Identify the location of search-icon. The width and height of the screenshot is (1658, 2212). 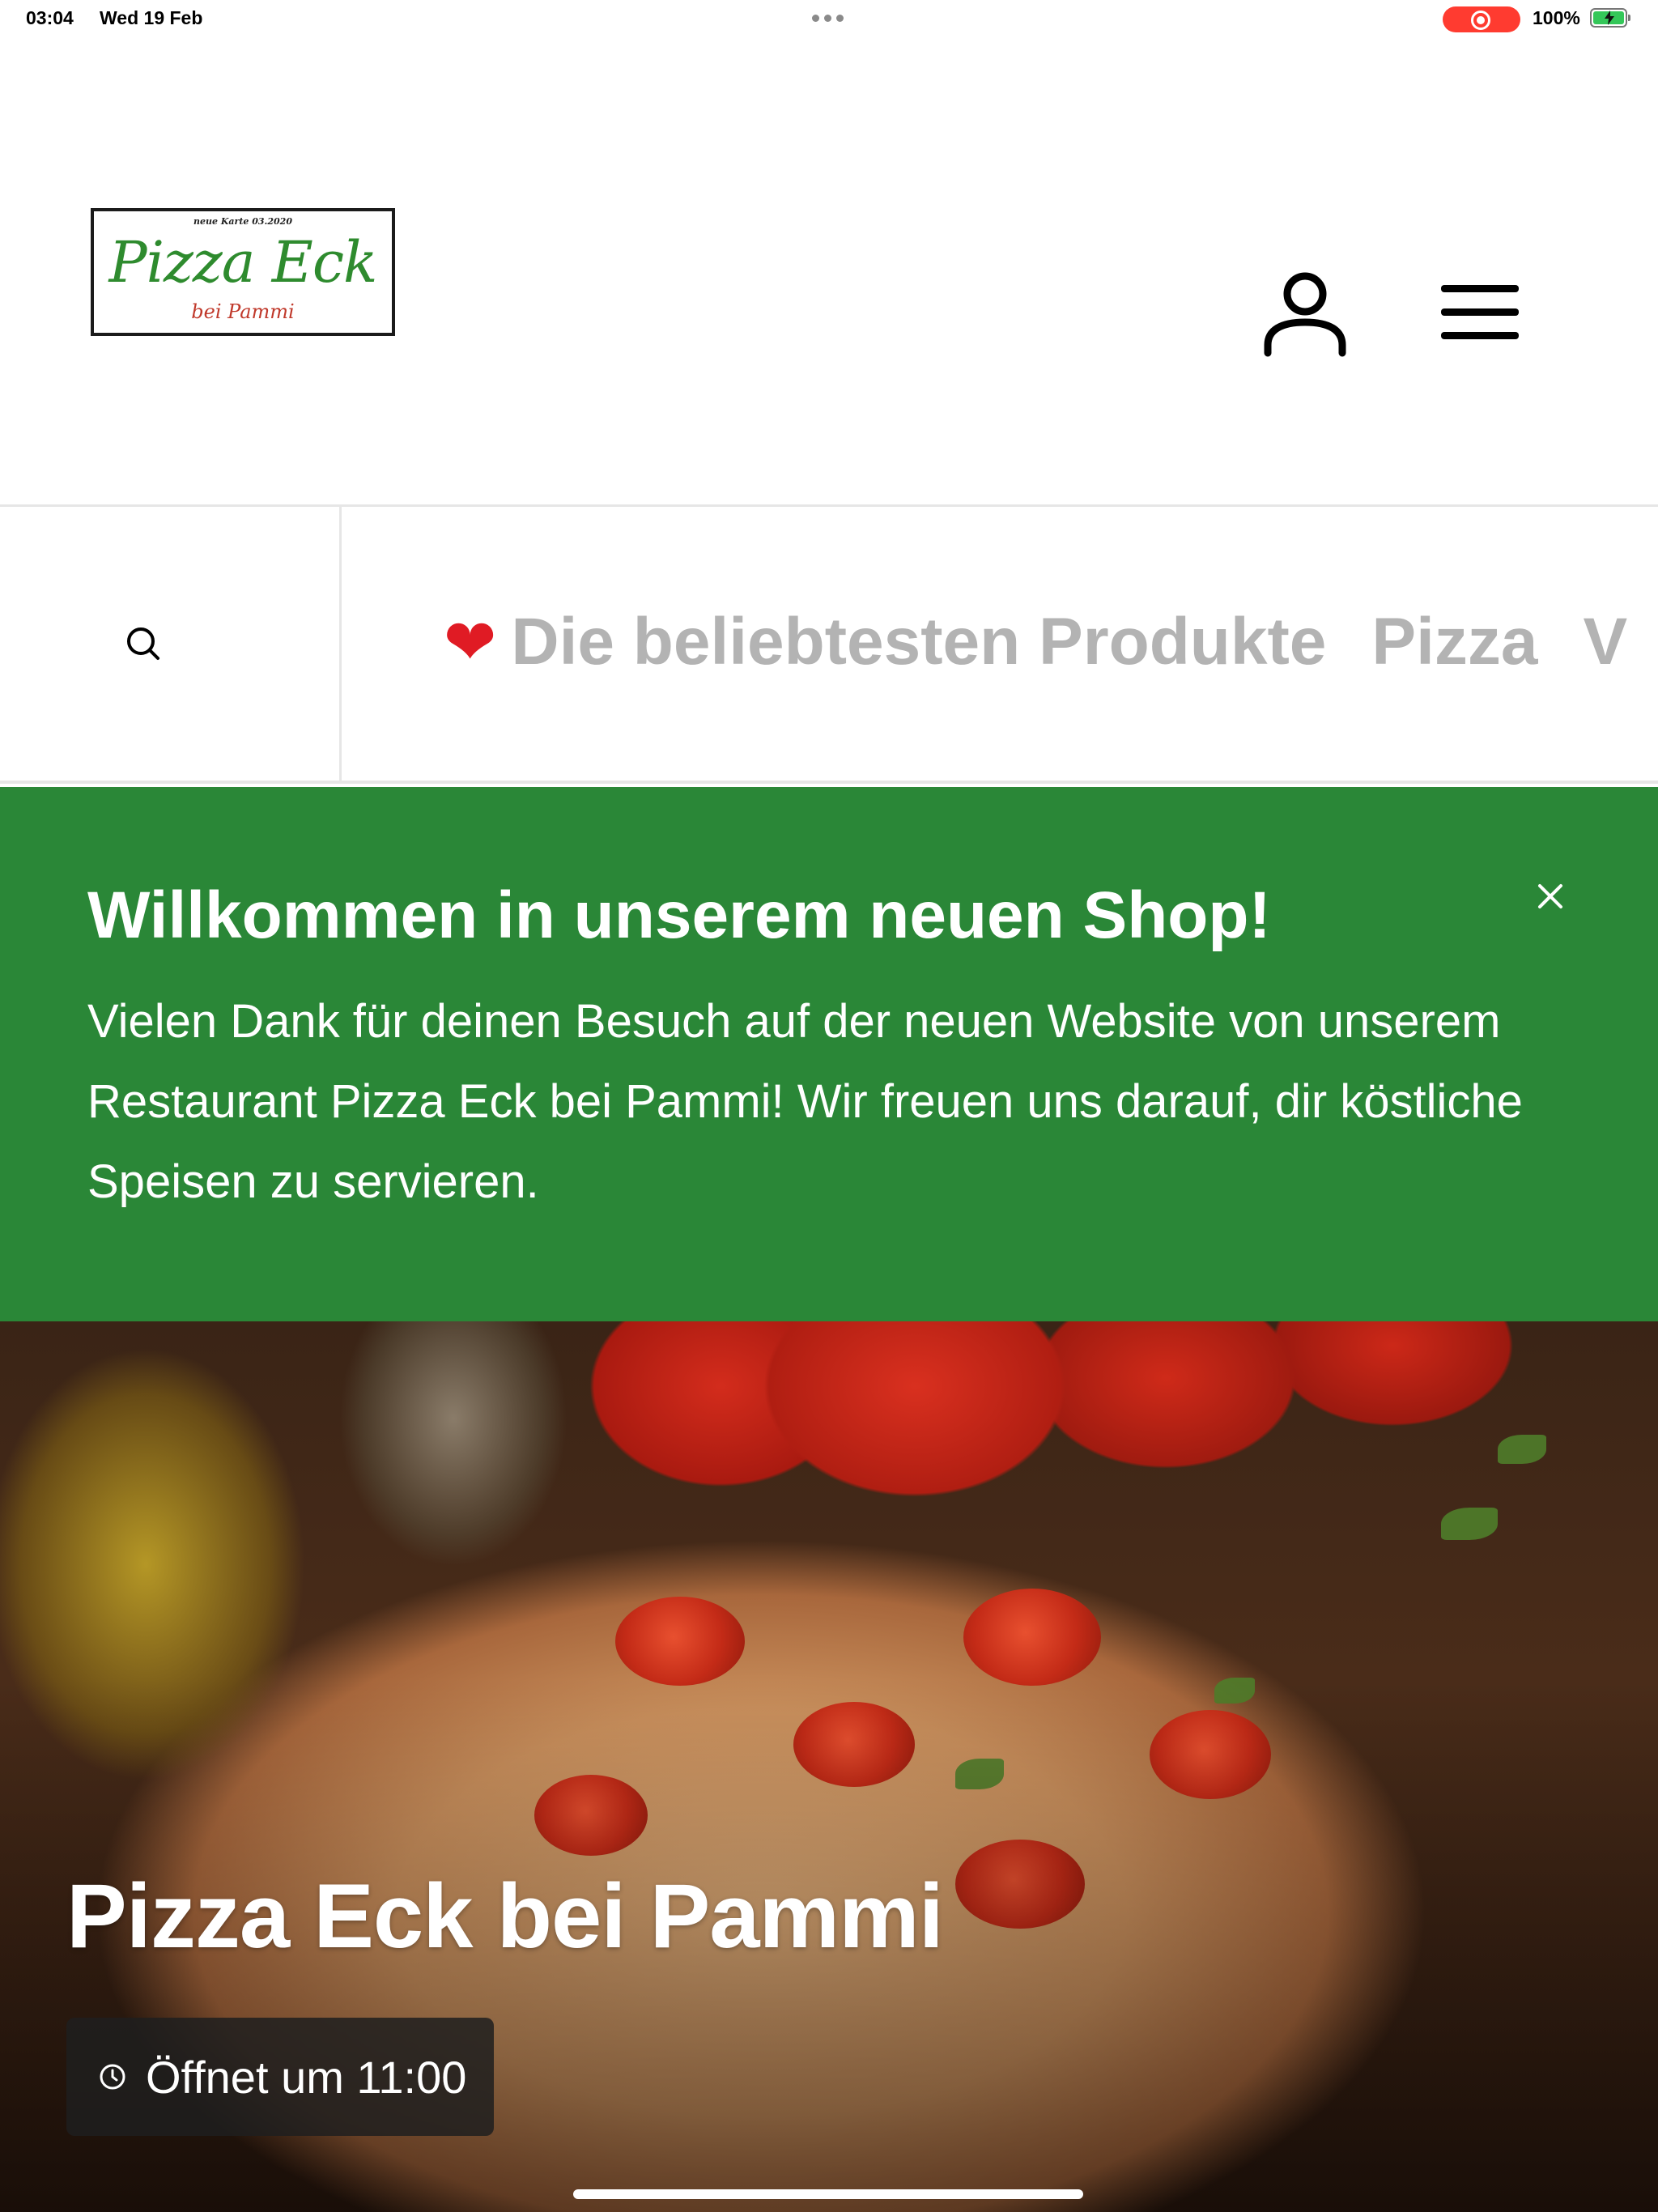
(143, 644).